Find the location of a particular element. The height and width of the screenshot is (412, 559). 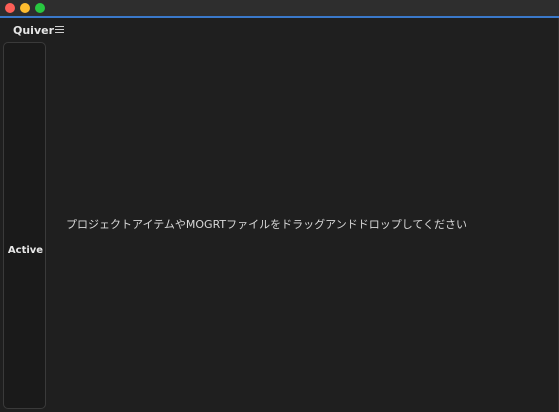

active-tab-label: Active is located at coordinates (25, 250).